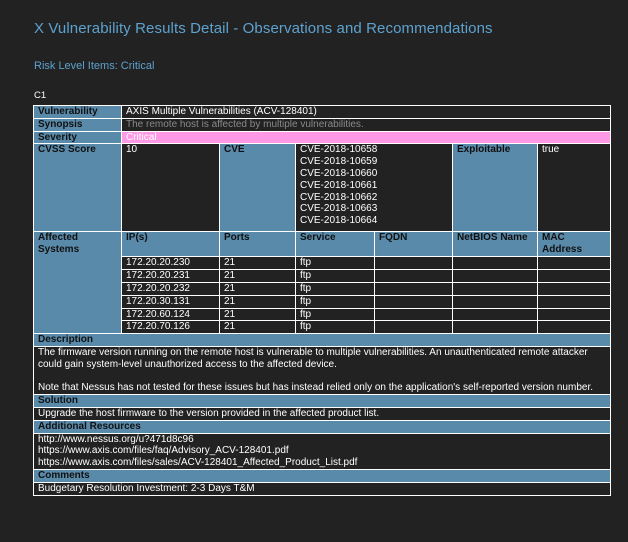 This screenshot has width=628, height=542. Describe the element at coordinates (170, 314) in the screenshot. I see `ip-cell: 172.20.60.124` at that location.